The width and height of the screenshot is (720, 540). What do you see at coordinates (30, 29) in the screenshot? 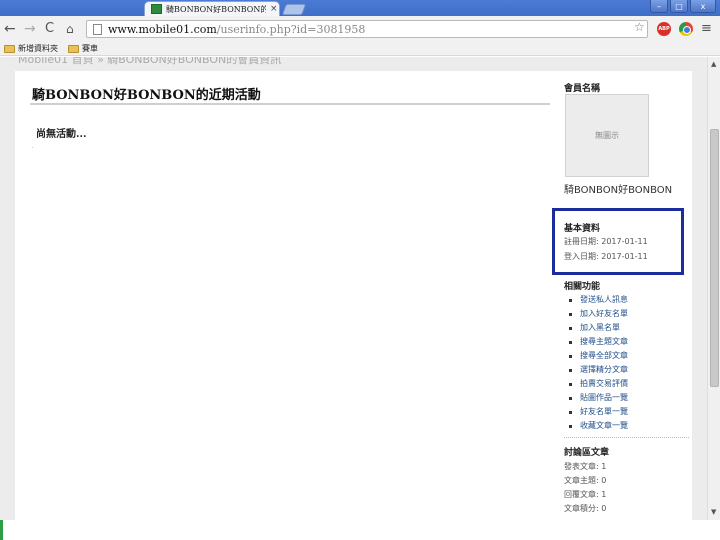
I see `forward-arrow-icon: →` at bounding box center [30, 29].